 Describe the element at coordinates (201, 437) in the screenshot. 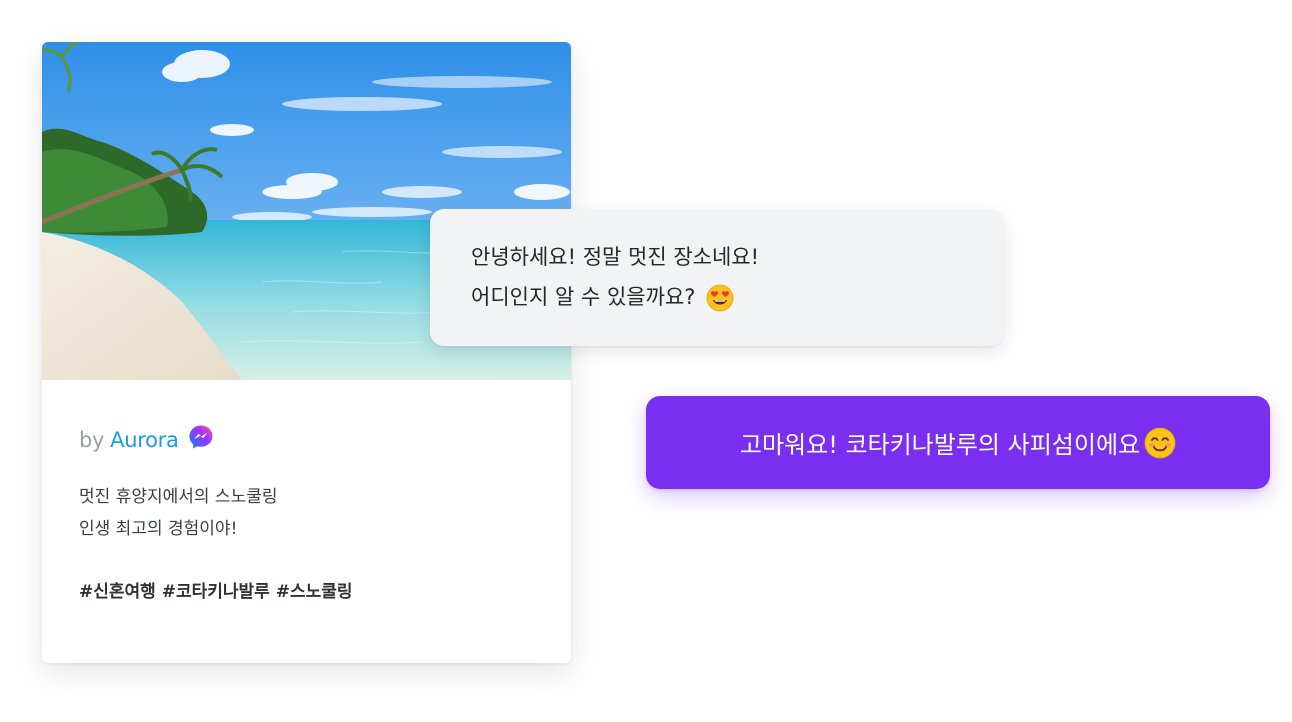

I see `messenger-icon` at that location.